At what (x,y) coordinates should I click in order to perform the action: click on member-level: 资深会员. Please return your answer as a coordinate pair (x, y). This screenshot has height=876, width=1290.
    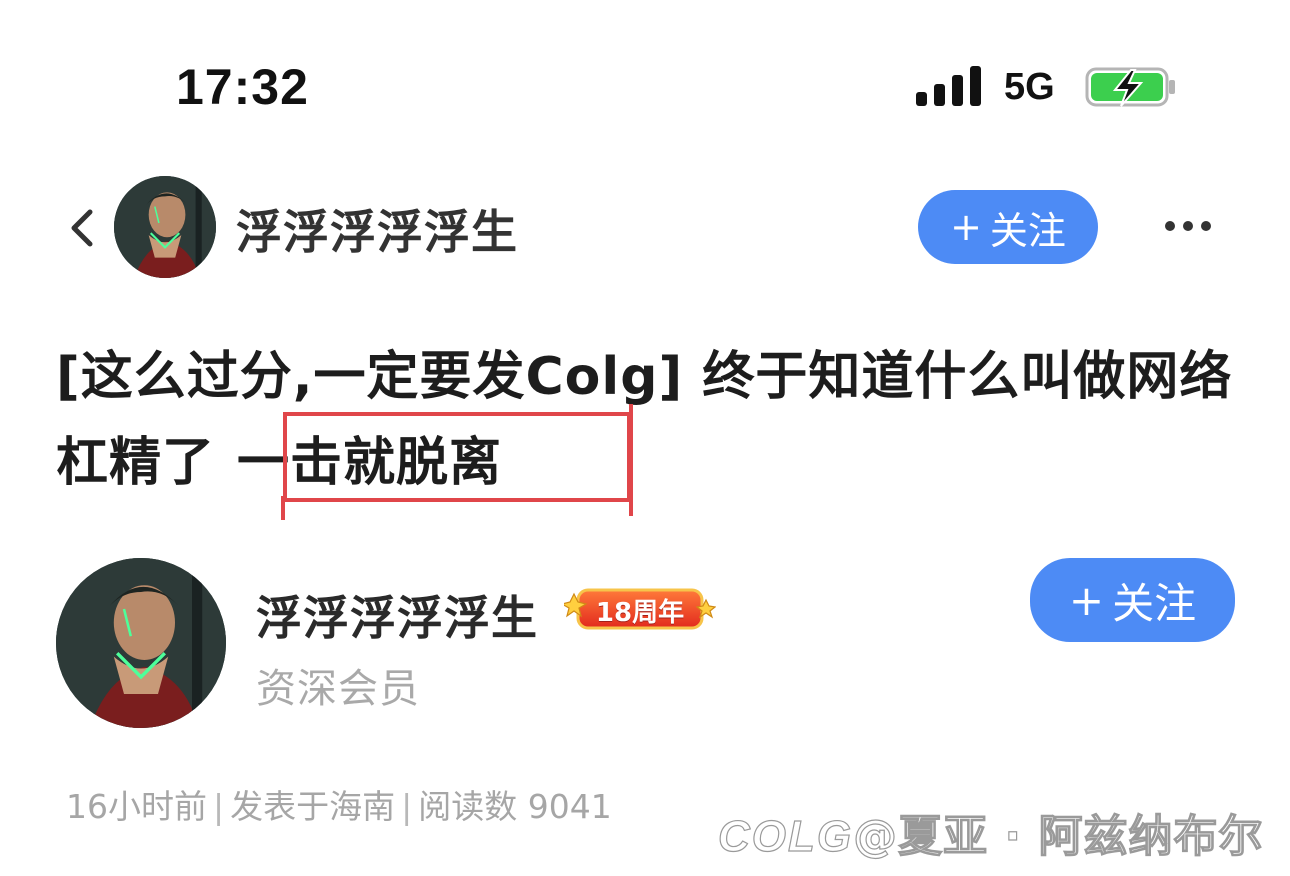
    Looking at the image, I should click on (338, 689).